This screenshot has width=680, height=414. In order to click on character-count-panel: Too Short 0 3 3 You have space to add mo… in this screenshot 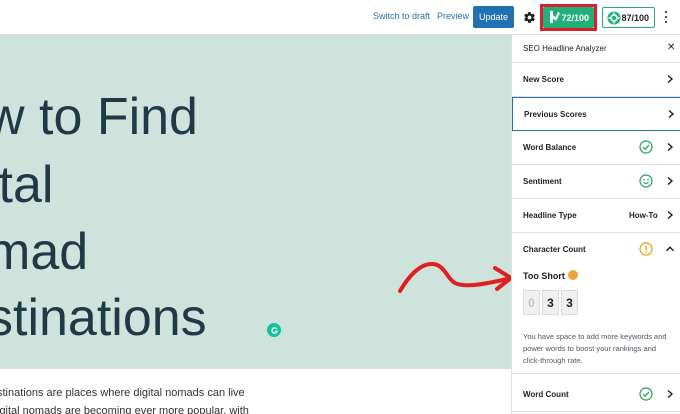, I will do `click(596, 317)`.